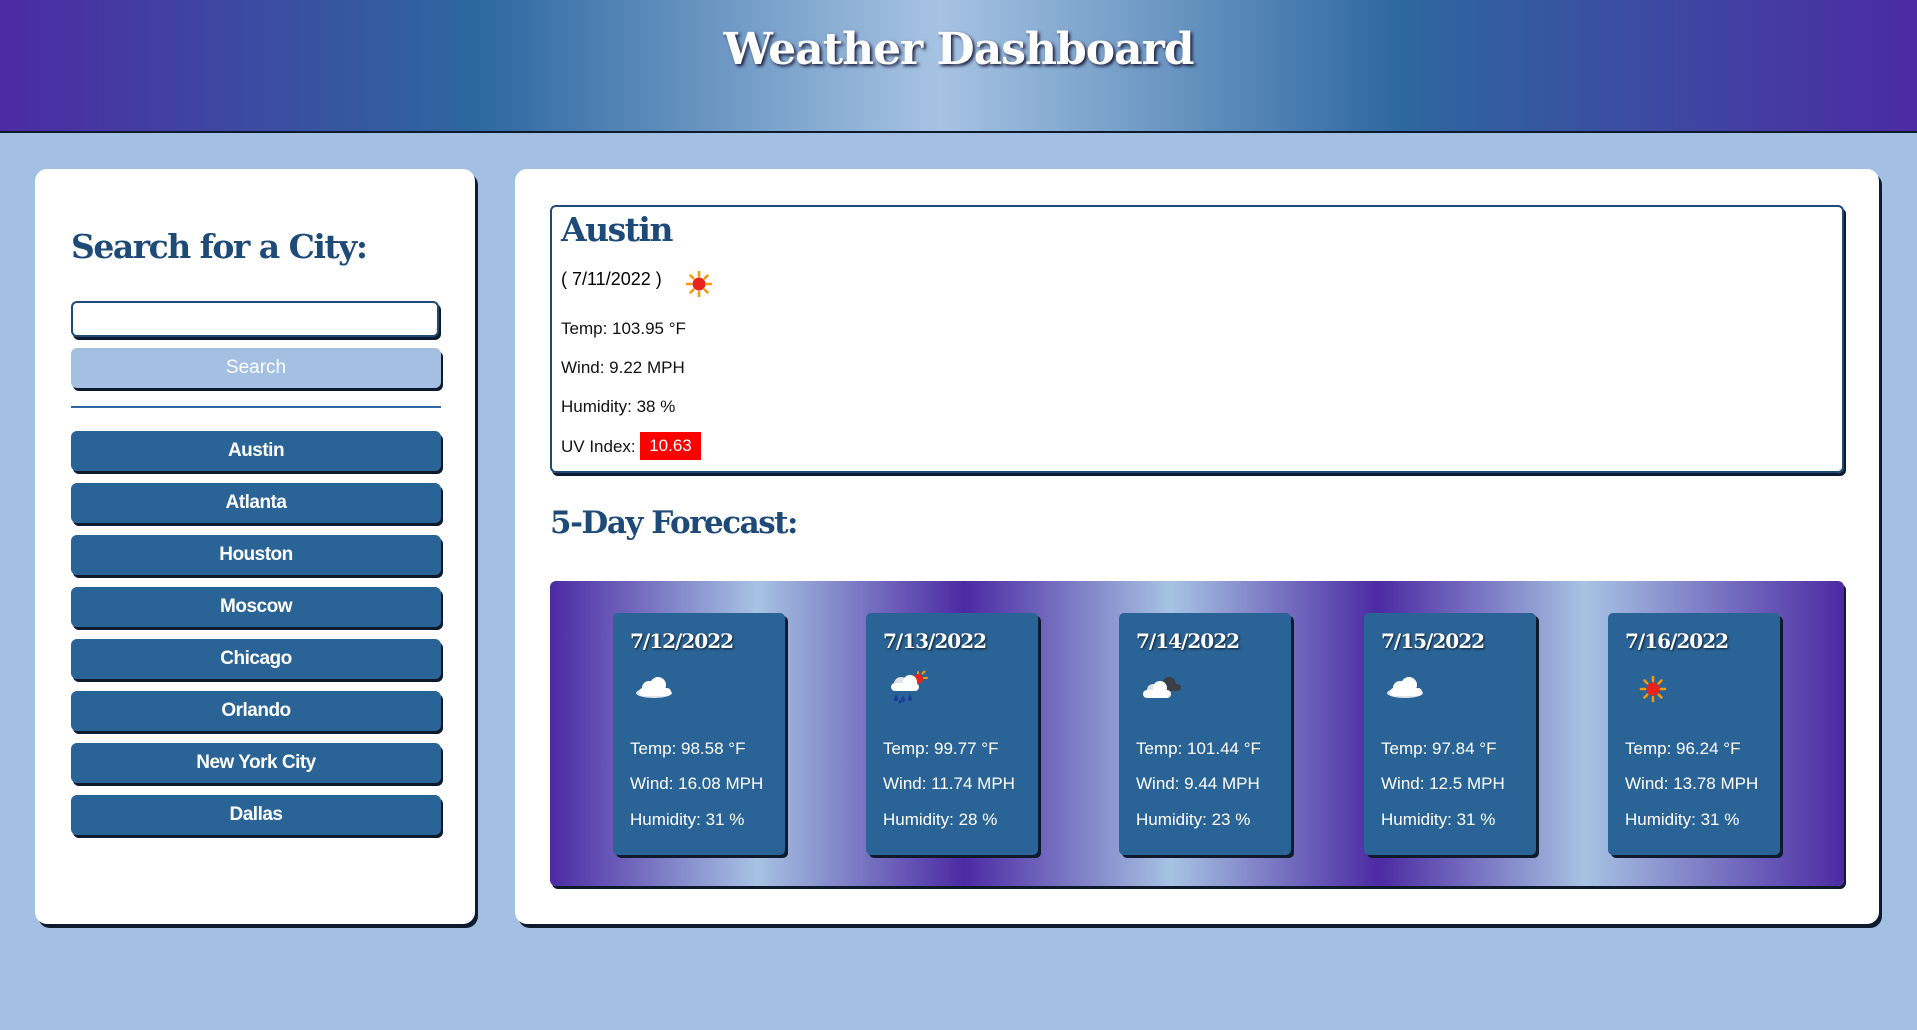 Image resolution: width=1917 pixels, height=1030 pixels. I want to click on search-divider, so click(256, 407).